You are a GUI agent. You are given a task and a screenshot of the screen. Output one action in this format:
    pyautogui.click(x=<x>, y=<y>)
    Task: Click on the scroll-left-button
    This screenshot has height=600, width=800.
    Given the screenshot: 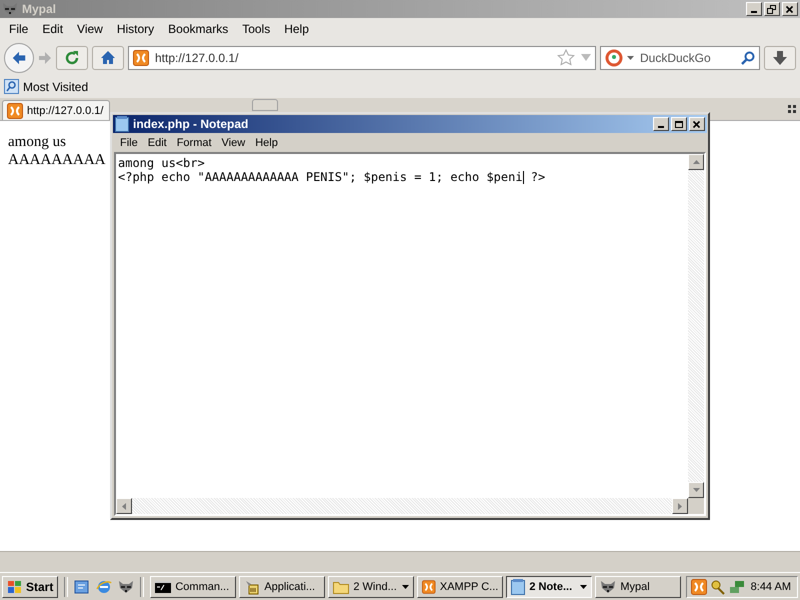 What is the action you would take?
    pyautogui.click(x=124, y=506)
    